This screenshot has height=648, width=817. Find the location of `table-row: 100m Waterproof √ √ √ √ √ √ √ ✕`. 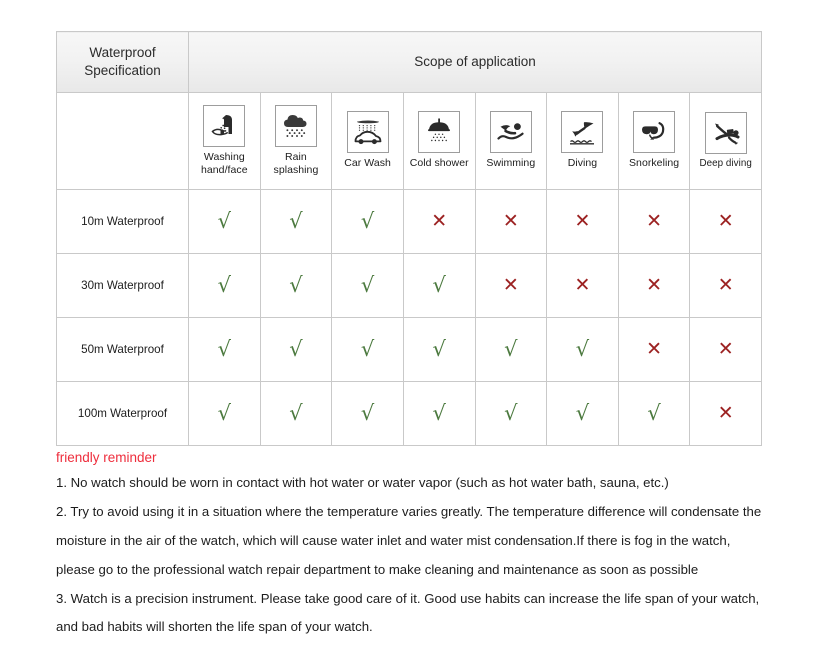

table-row: 100m Waterproof √ √ √ √ √ √ √ ✕ is located at coordinates (409, 413).